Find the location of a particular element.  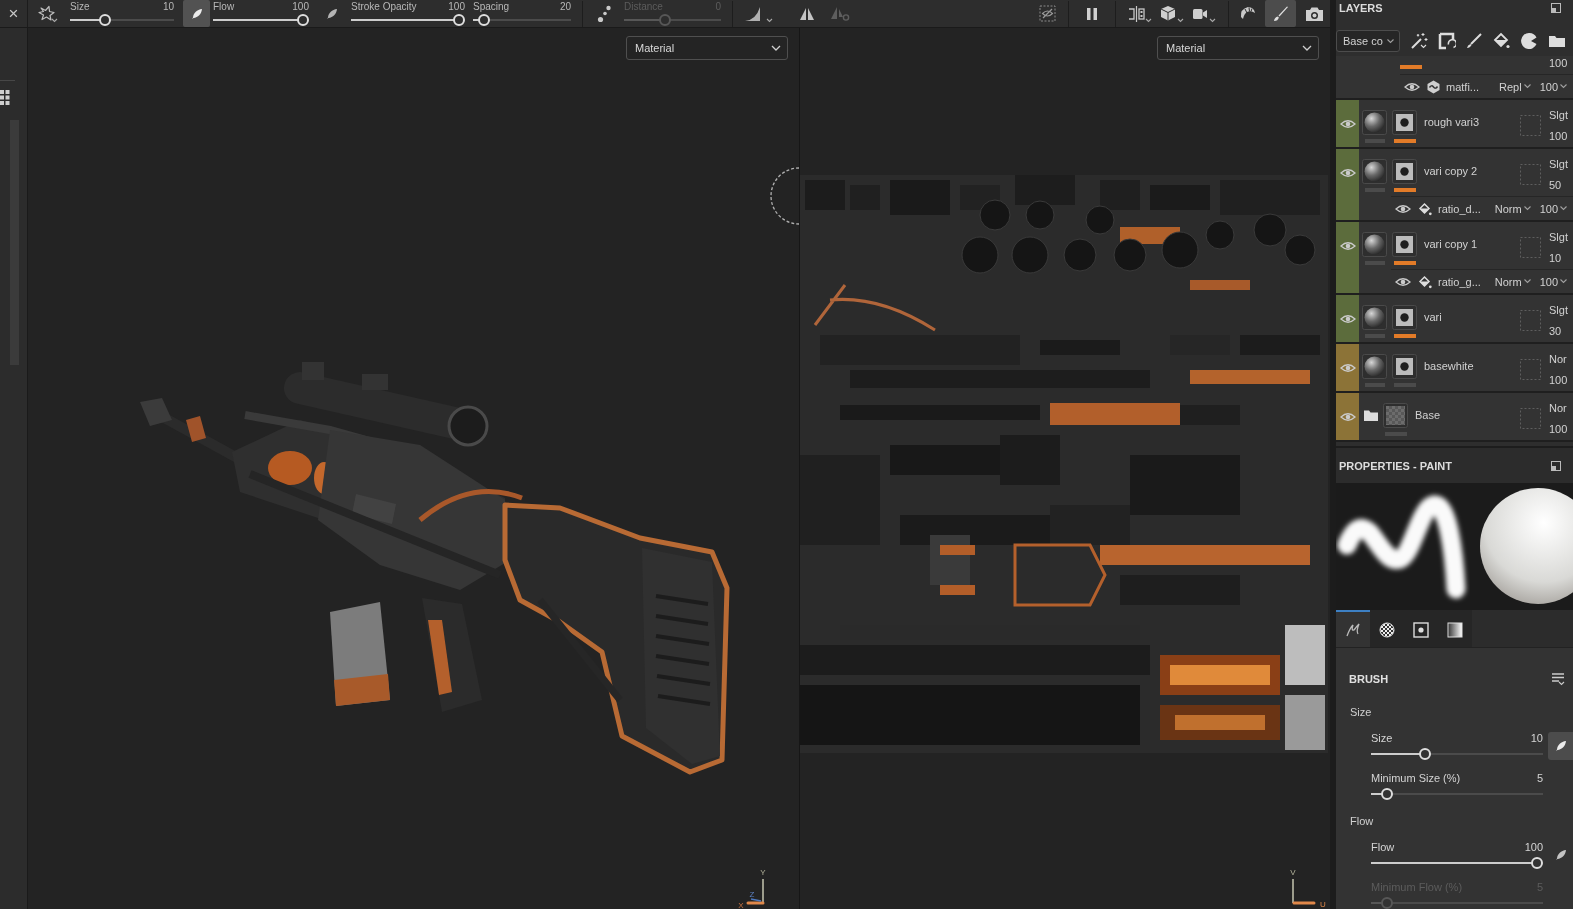

axis-label: Z is located at coordinates (752, 894).